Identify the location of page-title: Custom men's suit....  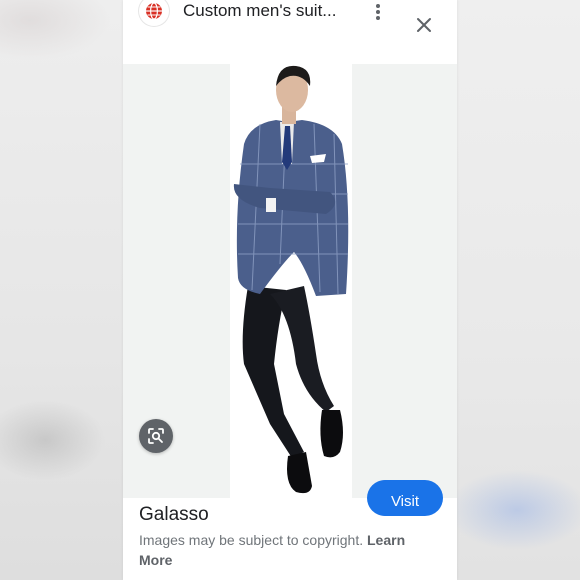
(259, 11).